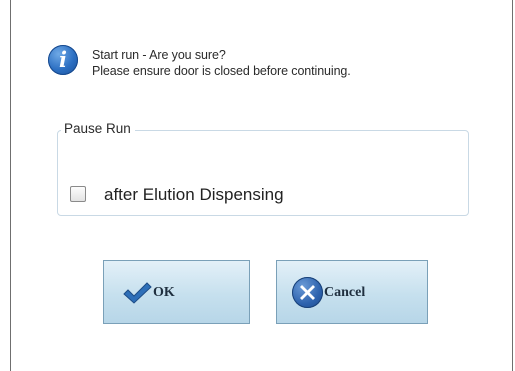 The height and width of the screenshot is (371, 515). Describe the element at coordinates (176, 292) in the screenshot. I see `ok-button: OK` at that location.